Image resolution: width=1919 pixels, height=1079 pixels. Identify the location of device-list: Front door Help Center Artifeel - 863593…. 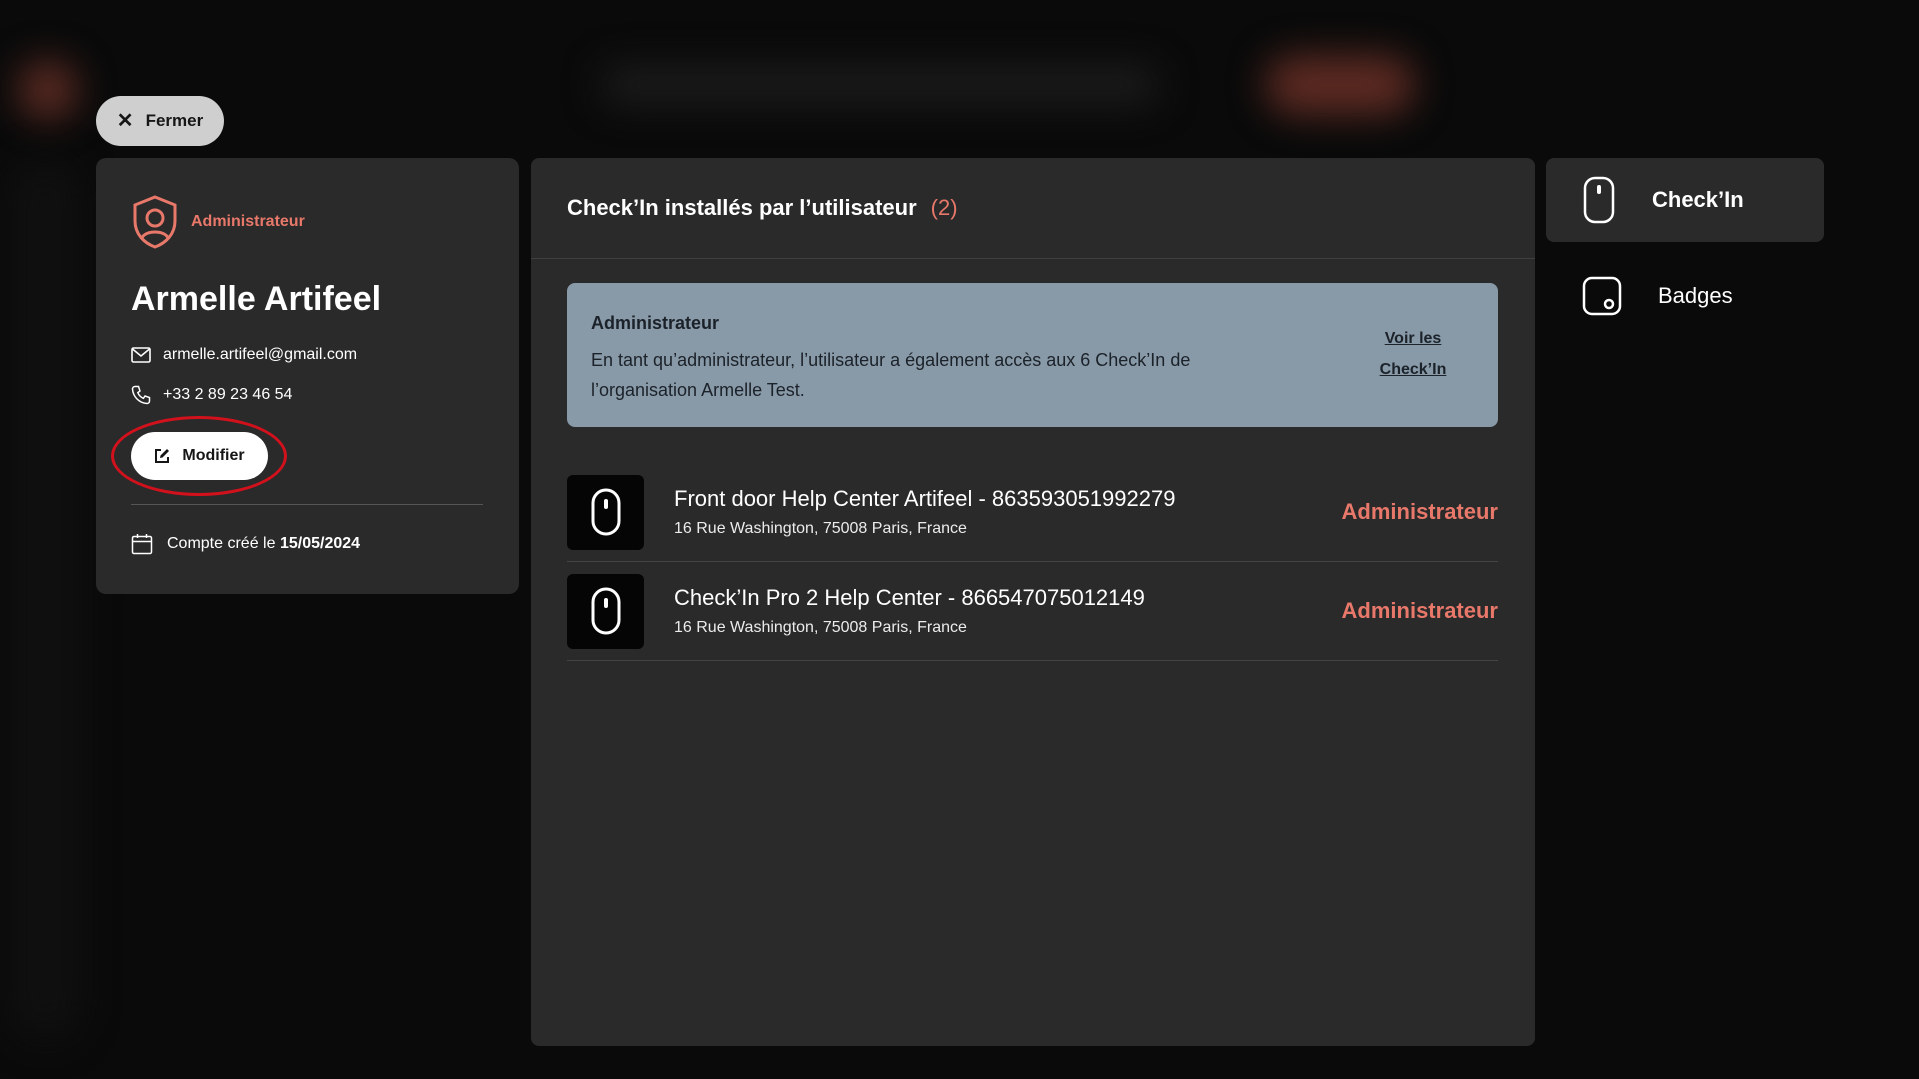
(1032, 562).